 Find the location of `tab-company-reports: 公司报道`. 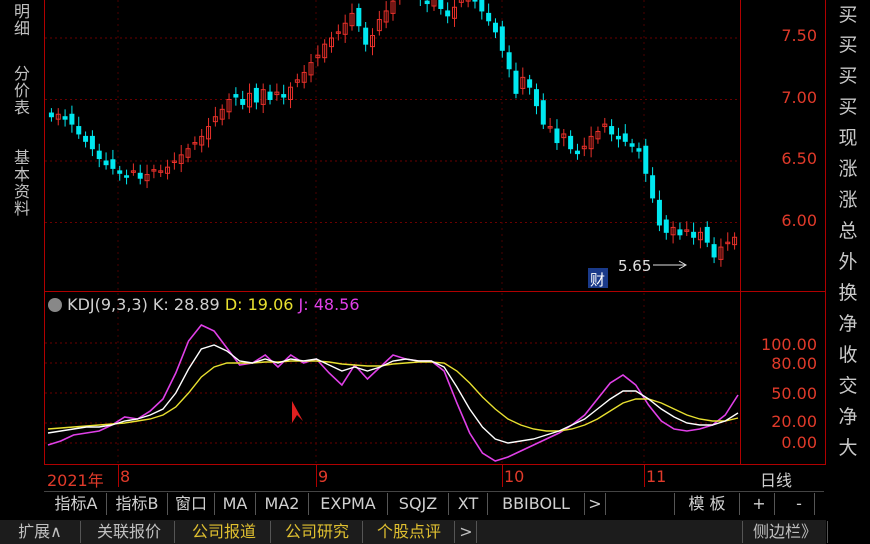

tab-company-reports: 公司报道 is located at coordinates (224, 532).